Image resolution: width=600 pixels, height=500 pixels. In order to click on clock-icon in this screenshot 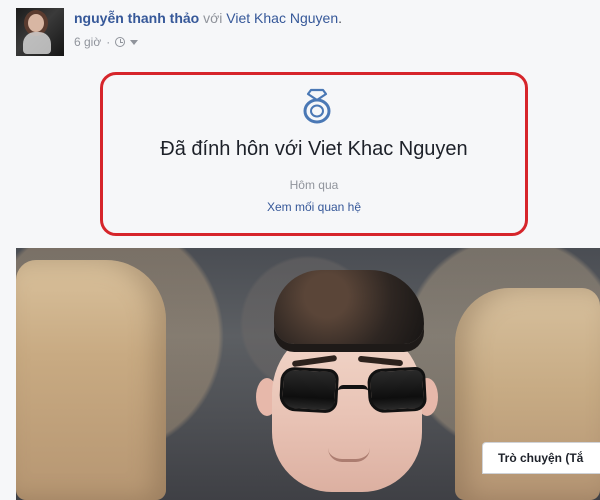, I will do `click(120, 41)`.